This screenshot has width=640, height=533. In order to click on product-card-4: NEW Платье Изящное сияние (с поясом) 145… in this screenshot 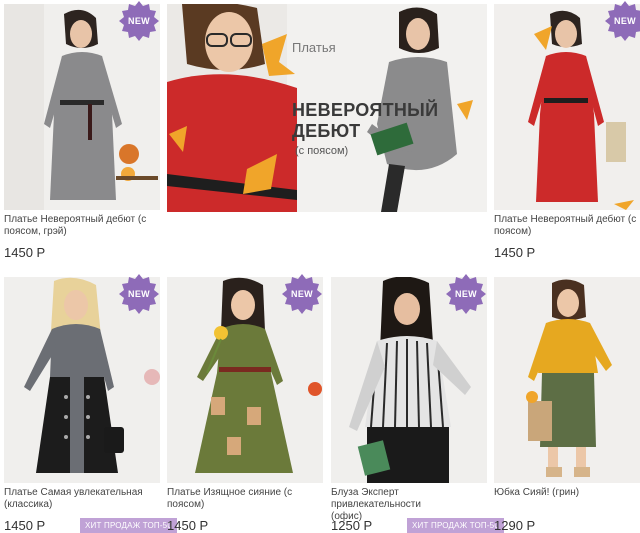, I will do `click(245, 403)`.